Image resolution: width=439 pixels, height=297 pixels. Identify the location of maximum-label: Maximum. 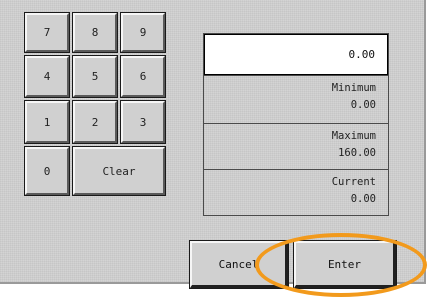
(353, 136).